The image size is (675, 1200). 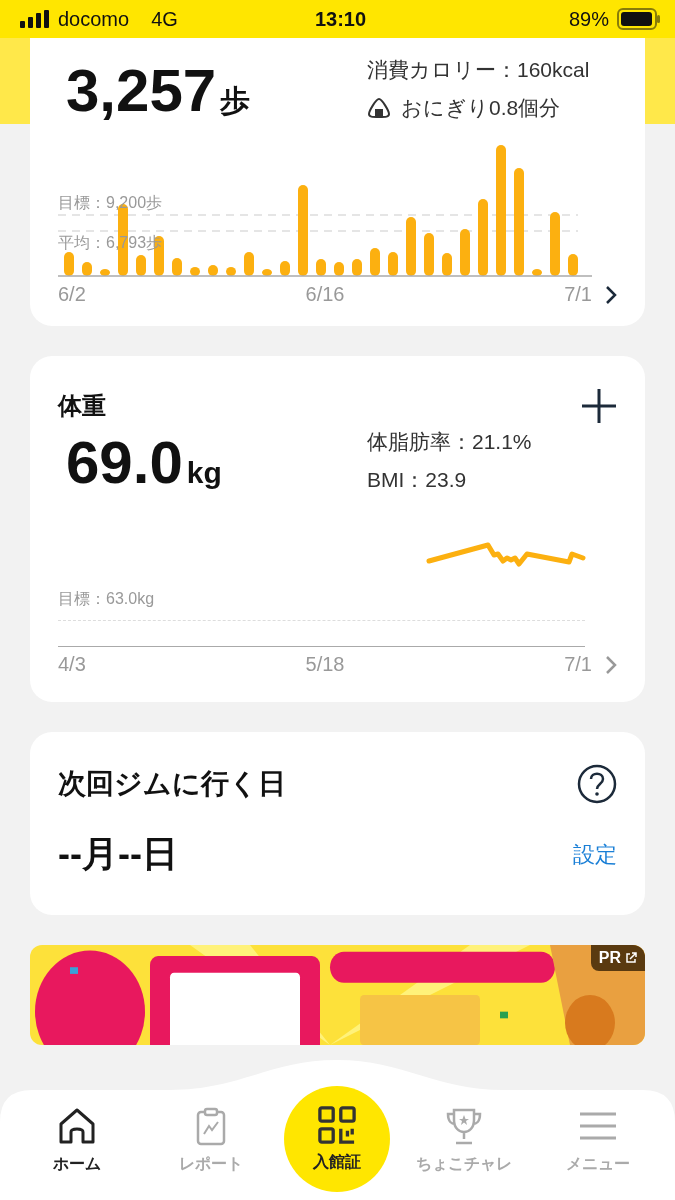 What do you see at coordinates (72, 664) in the screenshot?
I see `date-label: 4/3` at bounding box center [72, 664].